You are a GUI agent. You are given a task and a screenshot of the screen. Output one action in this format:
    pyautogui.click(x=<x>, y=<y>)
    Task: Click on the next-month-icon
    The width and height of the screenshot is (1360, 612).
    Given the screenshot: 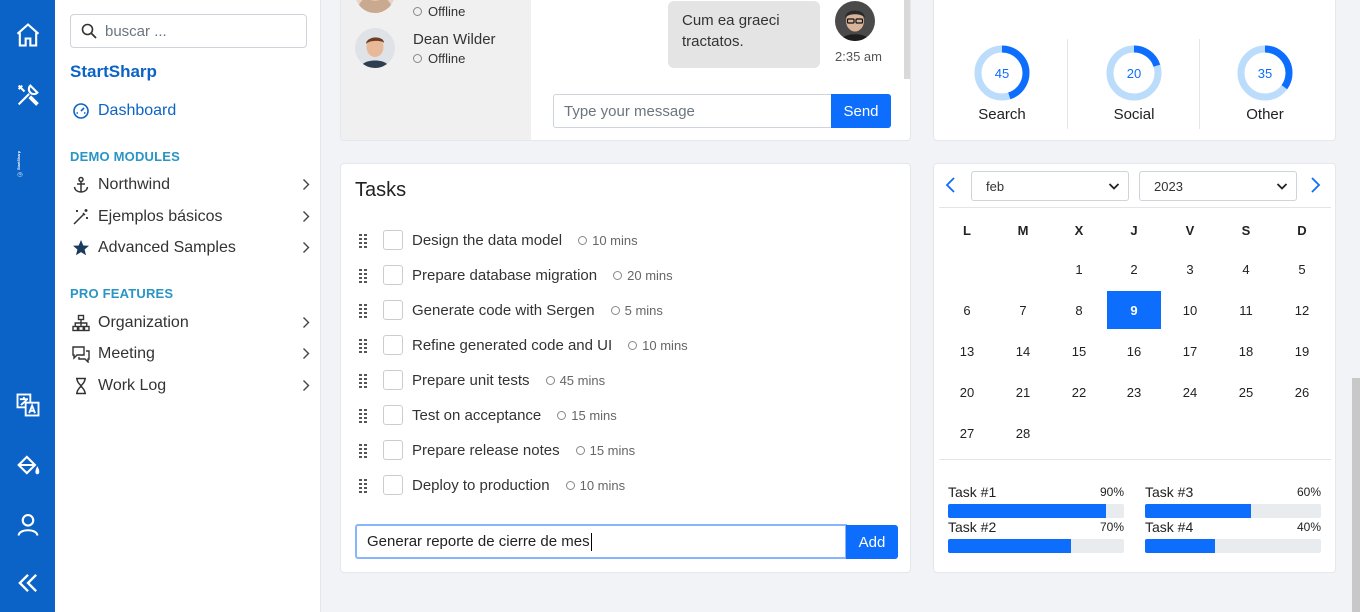 What is the action you would take?
    pyautogui.click(x=1315, y=185)
    